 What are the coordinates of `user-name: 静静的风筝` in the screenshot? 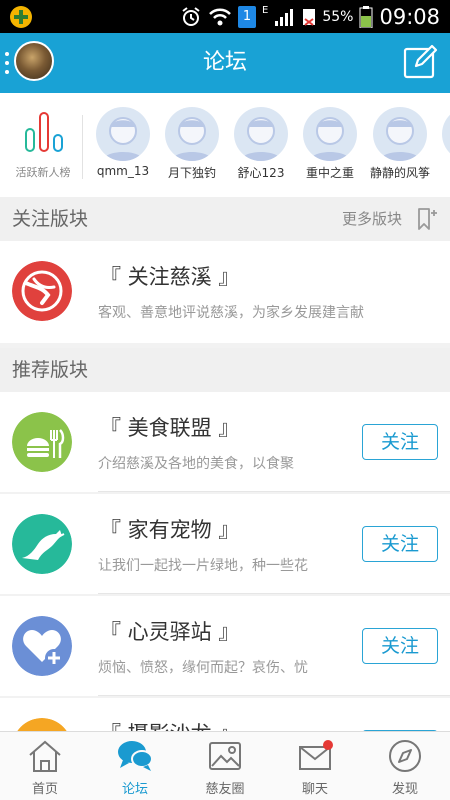 It's located at (399, 173).